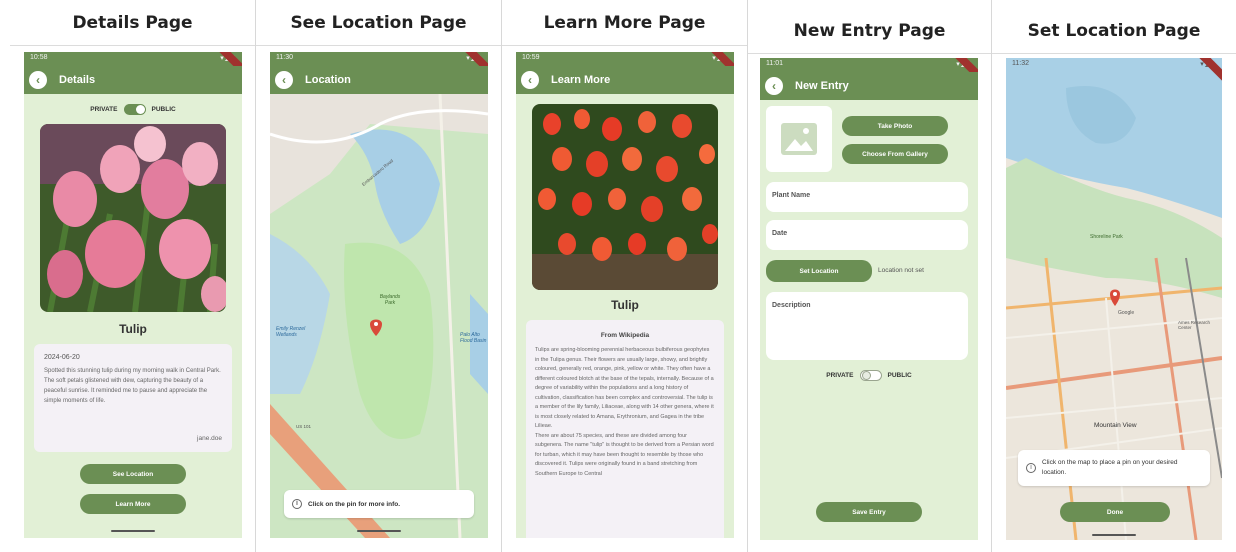 Image resolution: width=1236 pixels, height=552 pixels. Describe the element at coordinates (354, 504) in the screenshot. I see `map-info-text: Click on the pin for more info.` at that location.